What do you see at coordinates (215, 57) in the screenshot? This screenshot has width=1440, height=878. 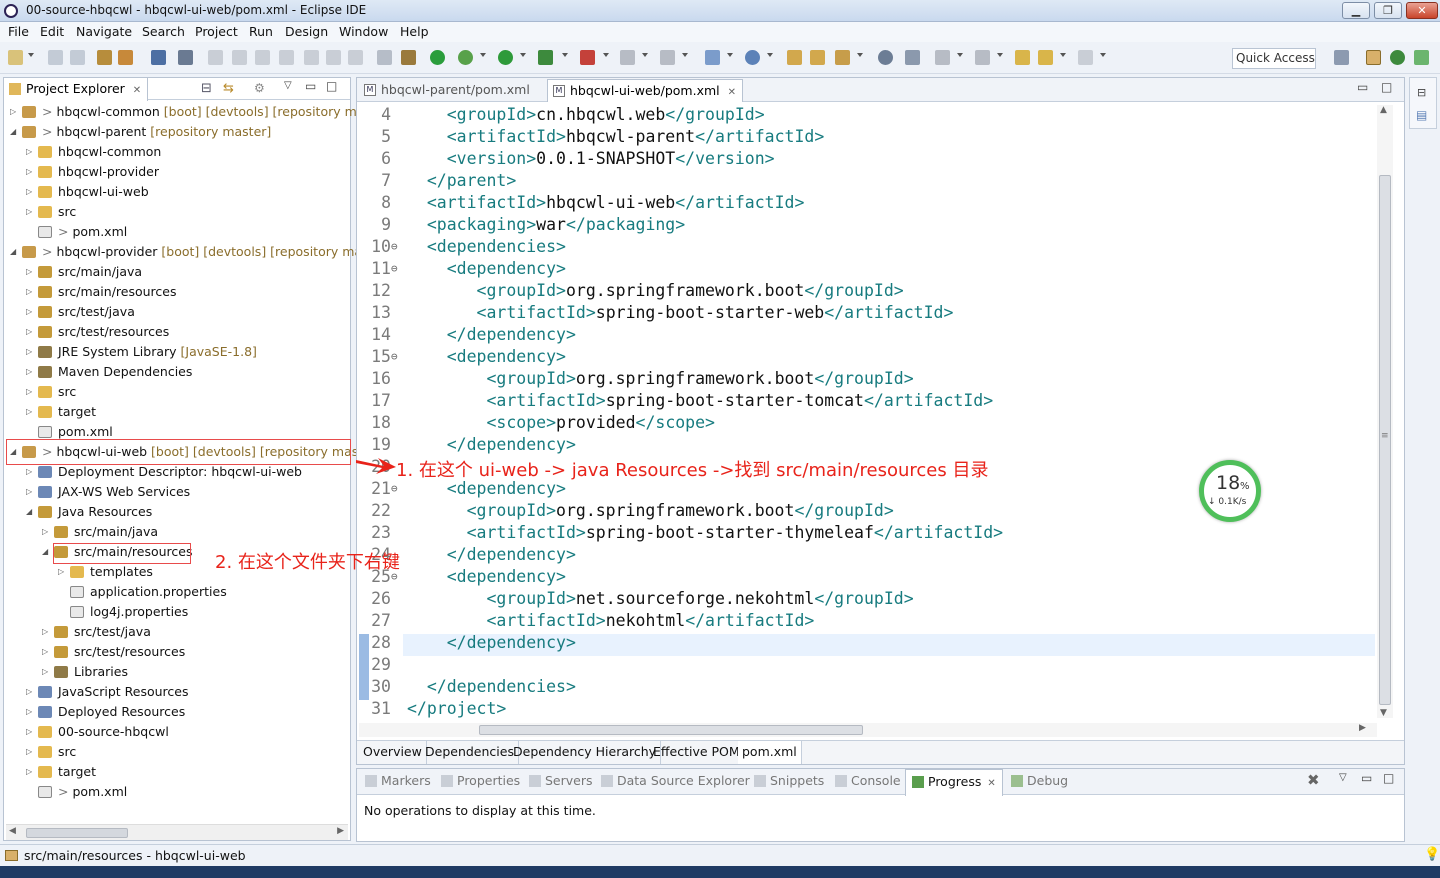 I see `resume-icon` at bounding box center [215, 57].